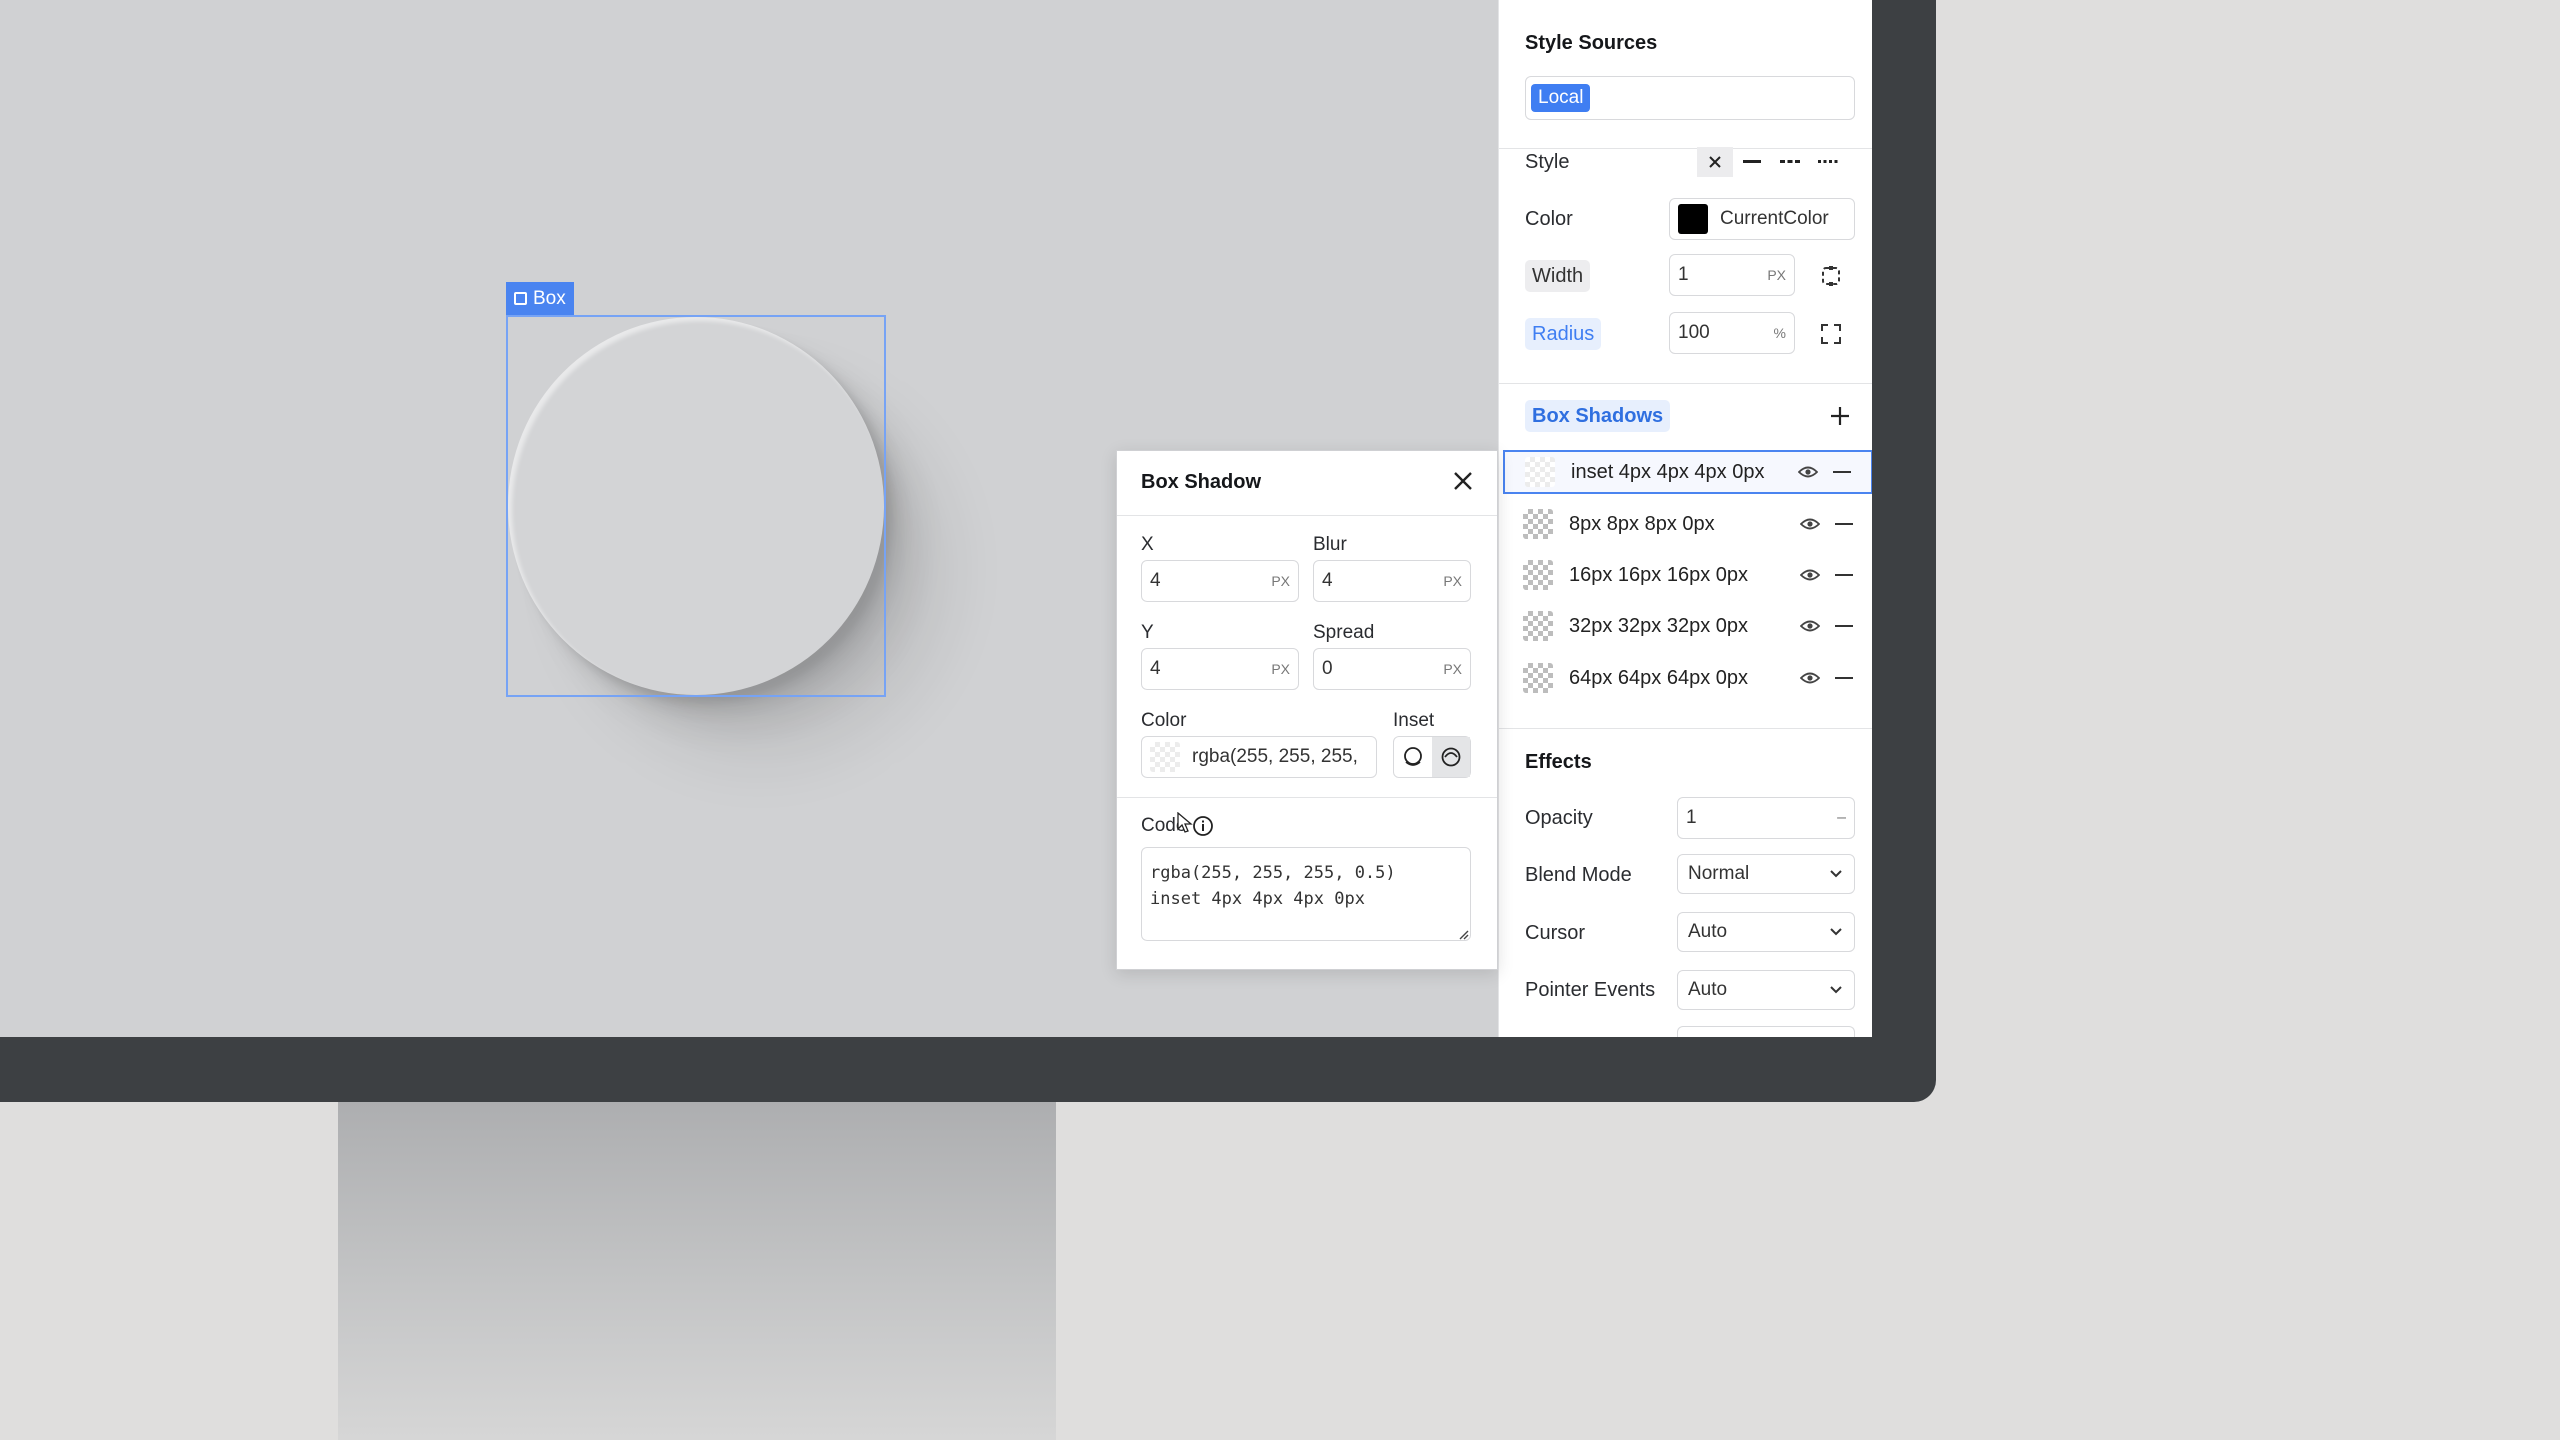 The height and width of the screenshot is (1440, 2560). What do you see at coordinates (1841, 817) in the screenshot?
I see `opacity-unit-icon: –` at bounding box center [1841, 817].